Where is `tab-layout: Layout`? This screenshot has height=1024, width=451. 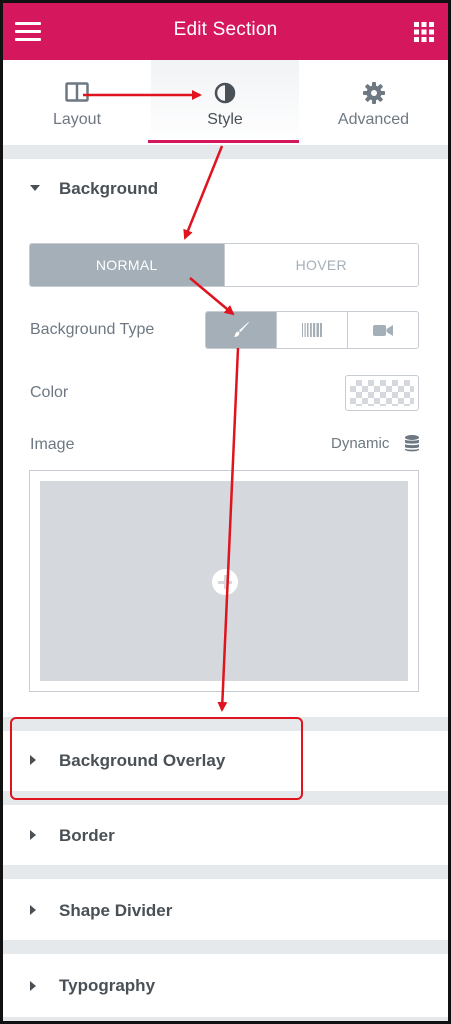
tab-layout: Layout is located at coordinates (77, 102).